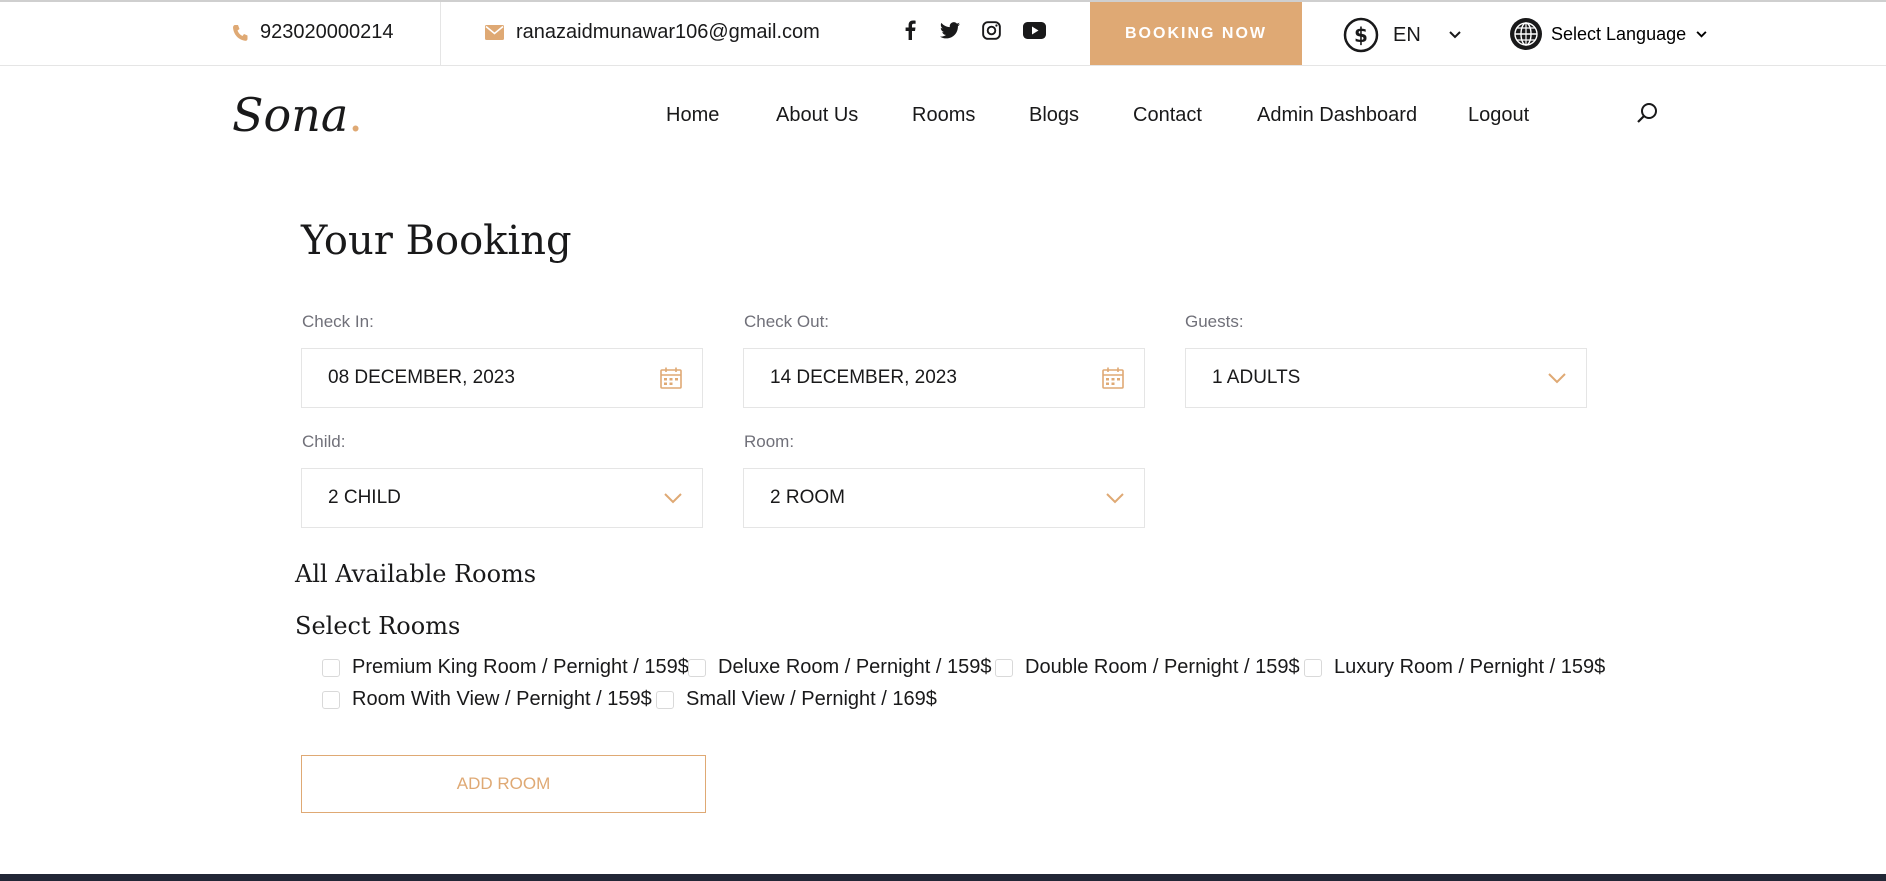 The width and height of the screenshot is (1886, 881). Describe the element at coordinates (440, 33) in the screenshot. I see `divider` at that location.